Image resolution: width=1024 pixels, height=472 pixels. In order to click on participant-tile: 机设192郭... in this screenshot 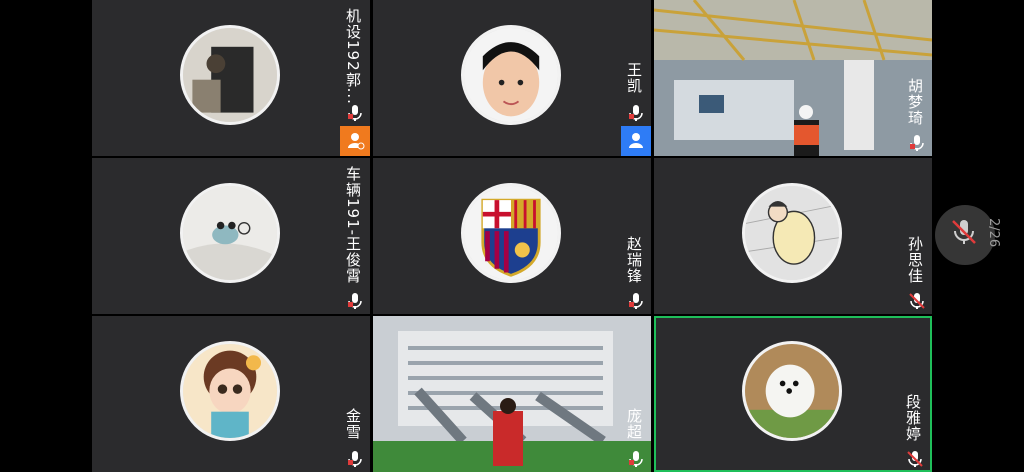, I will do `click(231, 78)`.